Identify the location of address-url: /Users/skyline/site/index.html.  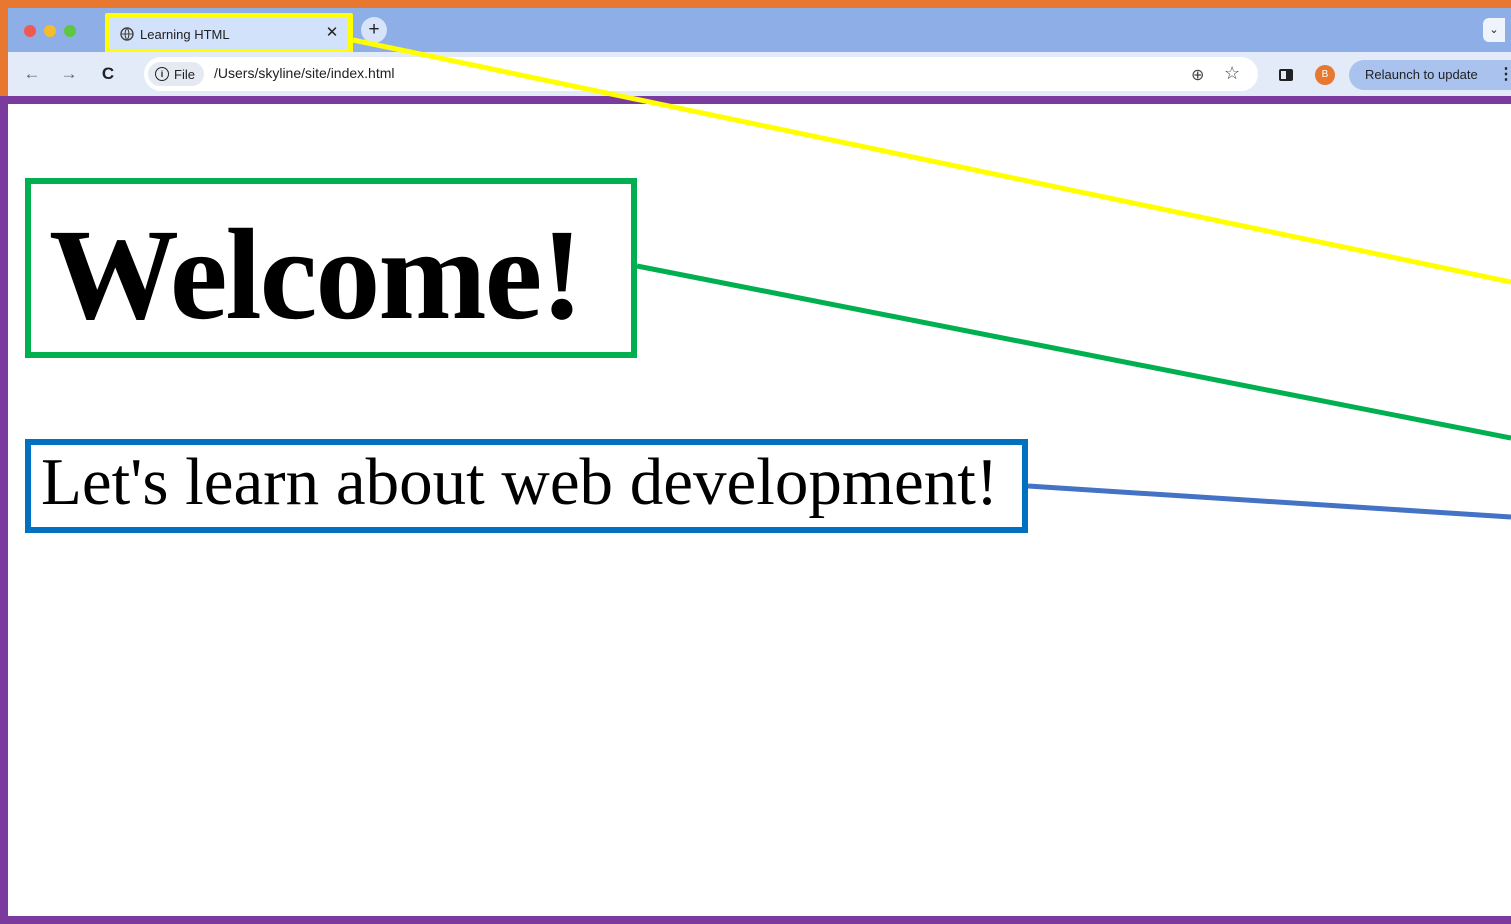
(304, 73).